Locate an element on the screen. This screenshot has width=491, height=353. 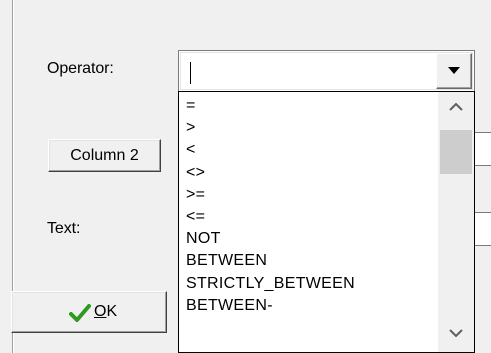
operator-combobox is located at coordinates (326, 71).